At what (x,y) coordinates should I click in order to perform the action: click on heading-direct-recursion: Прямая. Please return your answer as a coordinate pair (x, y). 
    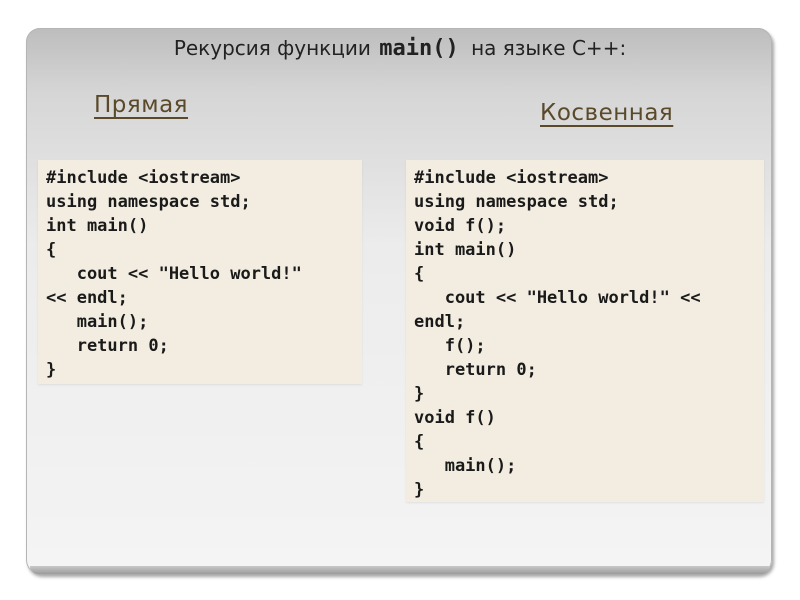
    Looking at the image, I should click on (141, 105).